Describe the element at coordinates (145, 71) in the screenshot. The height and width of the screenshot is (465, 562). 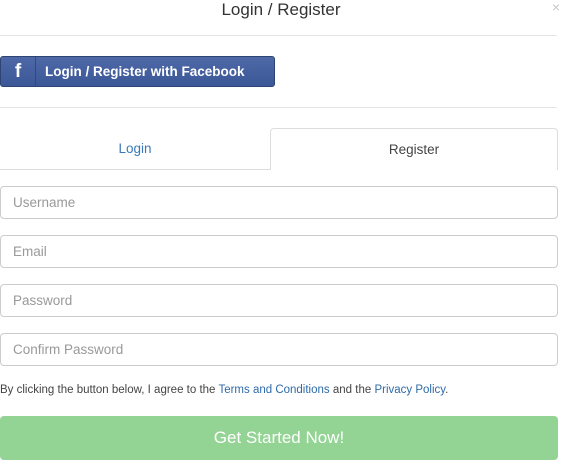
I see `facebook-login-label: Login / Register with Facebook` at that location.